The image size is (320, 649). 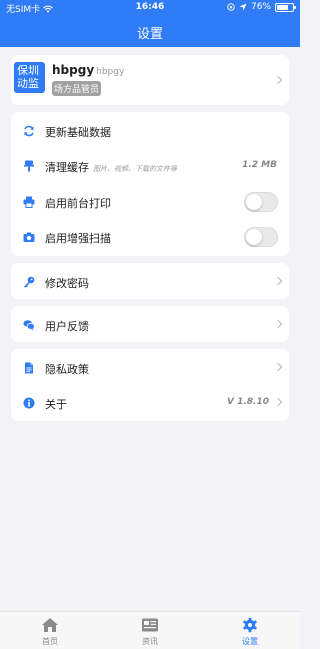 I want to click on role-badge: 场方品管员, so click(x=77, y=88).